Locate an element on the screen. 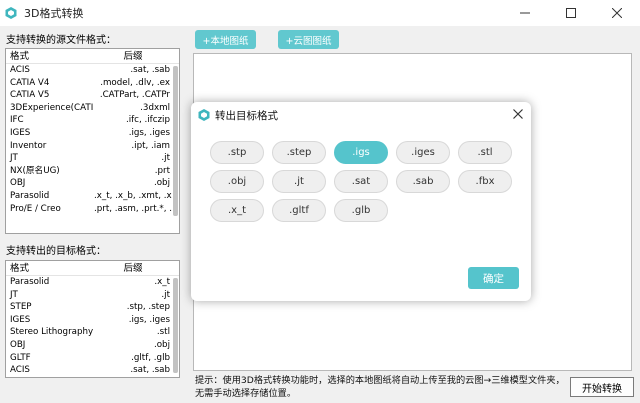 The image size is (640, 403). format-option: .x_t is located at coordinates (237, 210).